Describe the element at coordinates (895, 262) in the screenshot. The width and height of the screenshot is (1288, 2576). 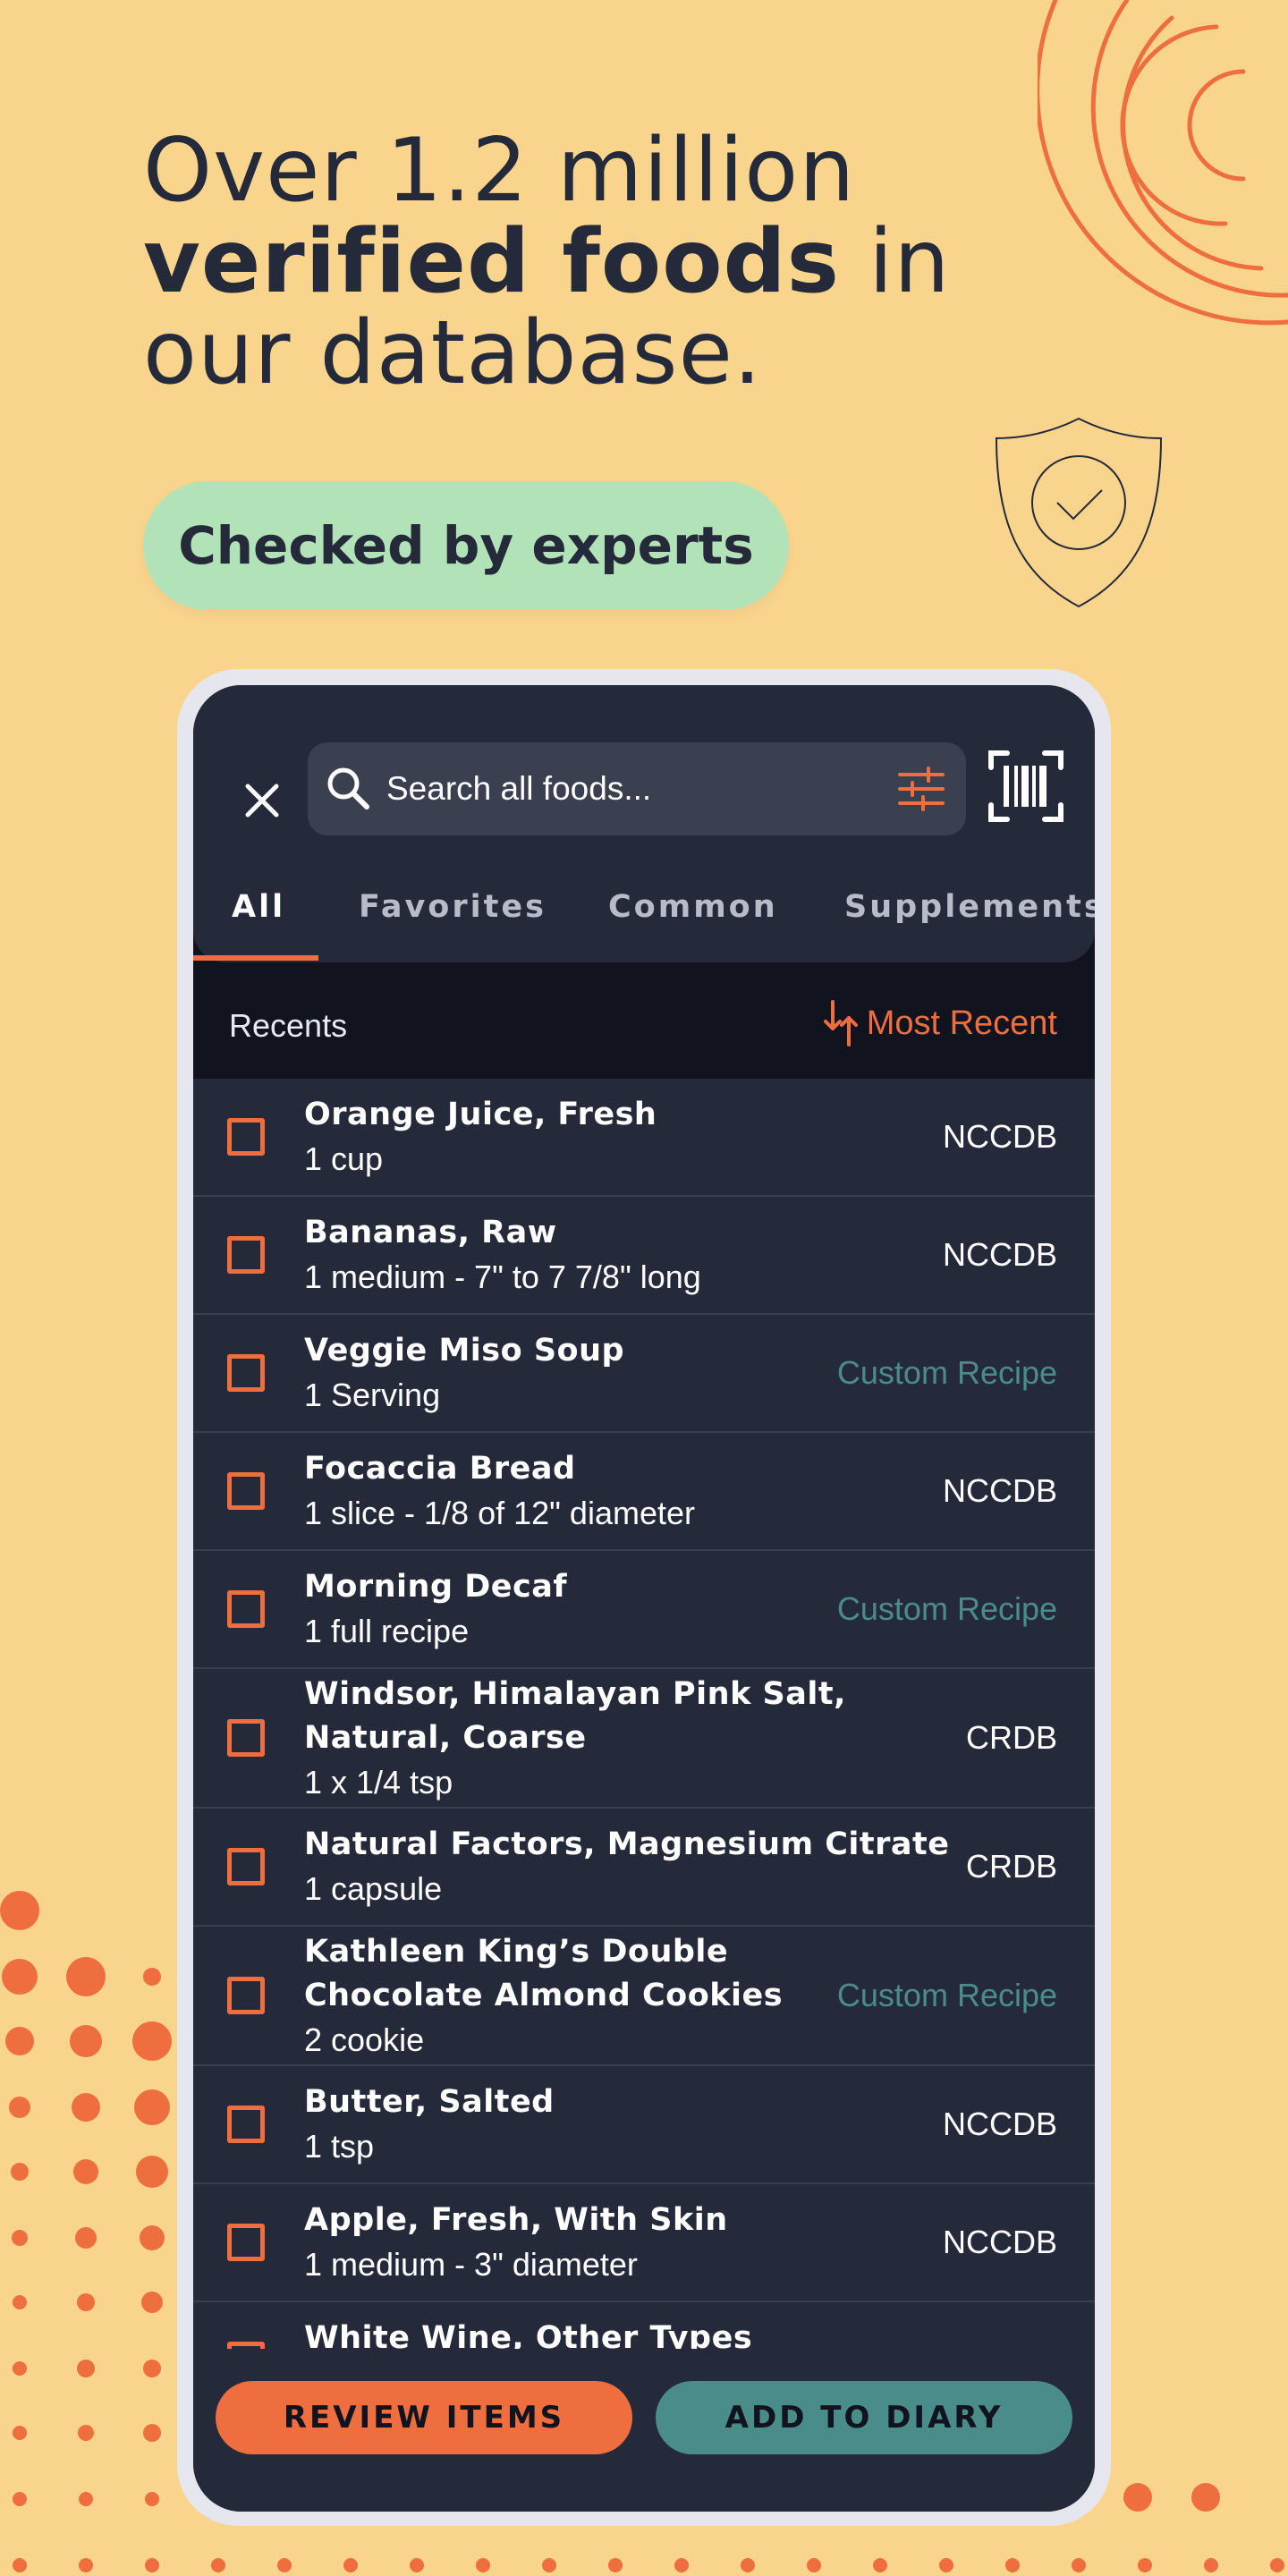
I see `headline-line2-rest: in` at that location.